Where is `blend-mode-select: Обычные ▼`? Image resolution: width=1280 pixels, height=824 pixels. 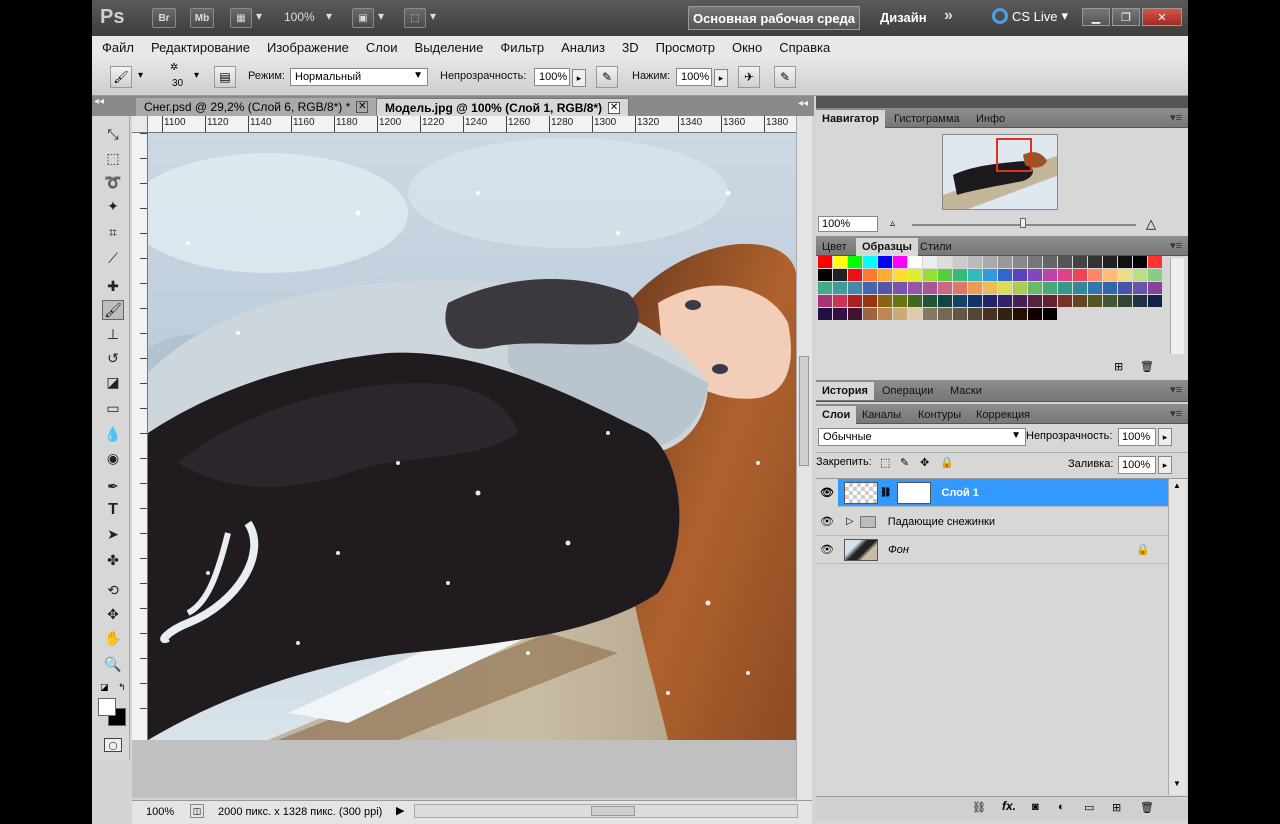 blend-mode-select: Обычные ▼ is located at coordinates (922, 437).